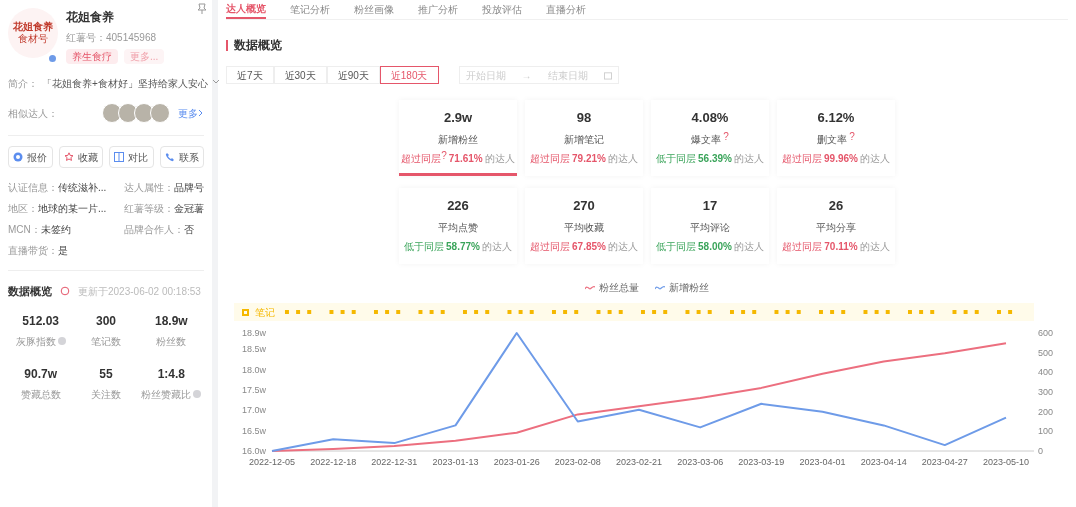  I want to click on metric-card: 270 平均收藏 超过同层 67.85% 的达人, so click(584, 226).